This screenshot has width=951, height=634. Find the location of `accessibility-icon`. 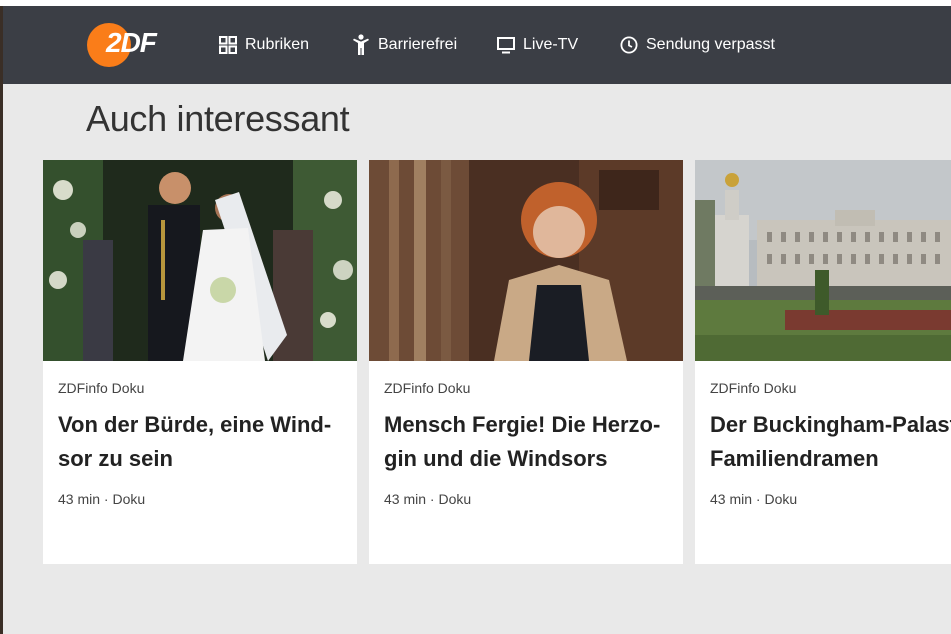

accessibility-icon is located at coordinates (361, 44).